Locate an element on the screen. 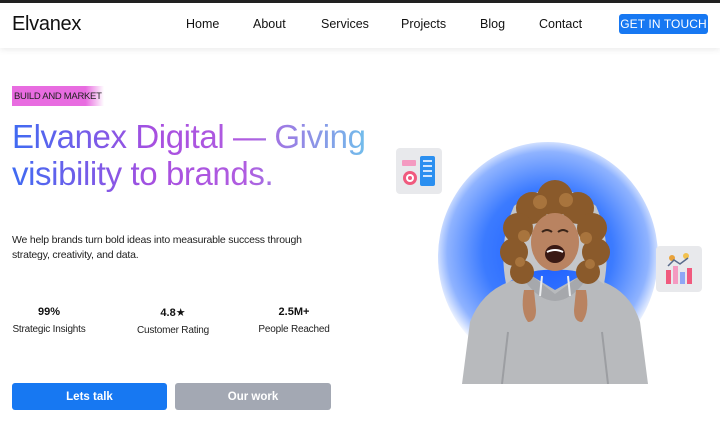 This screenshot has width=720, height=445. dashboard-target-icon is located at coordinates (418, 171).